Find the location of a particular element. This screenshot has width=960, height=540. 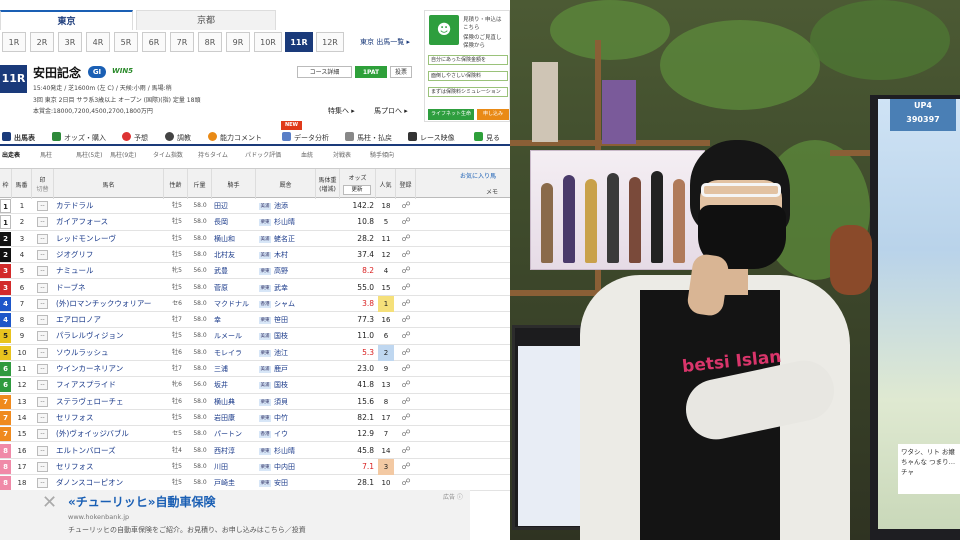

trainer-link: 国枝 is located at coordinates (294, 336).